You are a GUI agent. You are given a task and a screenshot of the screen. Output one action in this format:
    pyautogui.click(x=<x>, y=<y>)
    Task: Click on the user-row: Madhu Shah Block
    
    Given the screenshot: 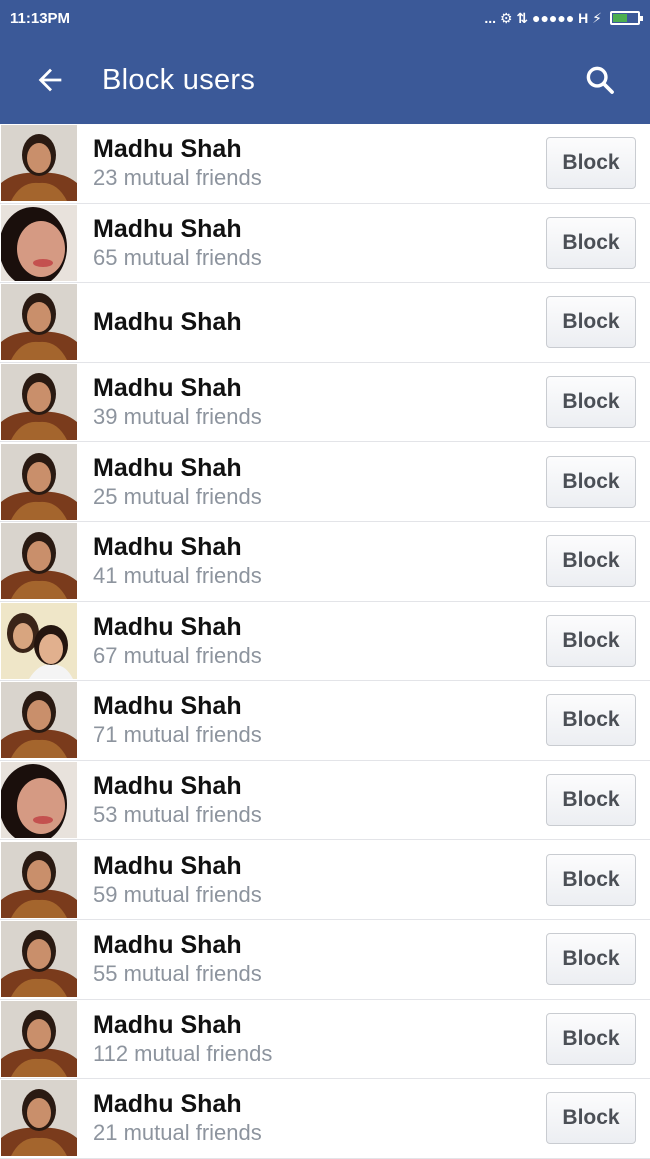 What is the action you would take?
    pyautogui.click(x=325, y=323)
    